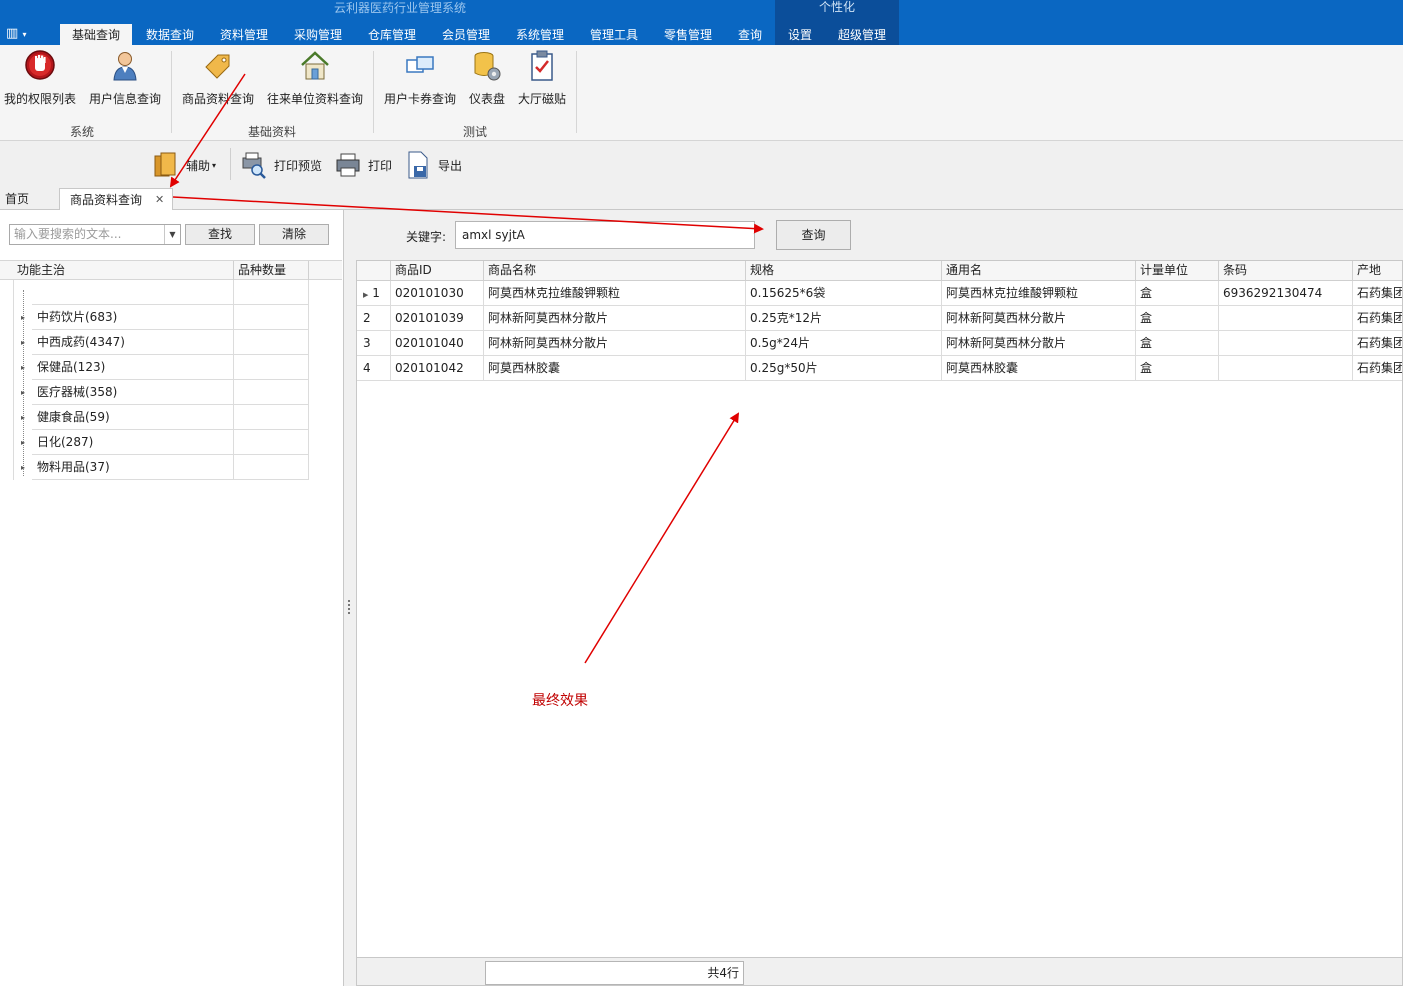 This screenshot has height=986, width=1403. I want to click on app-menu-button: ▥ ▾, so click(26, 34).